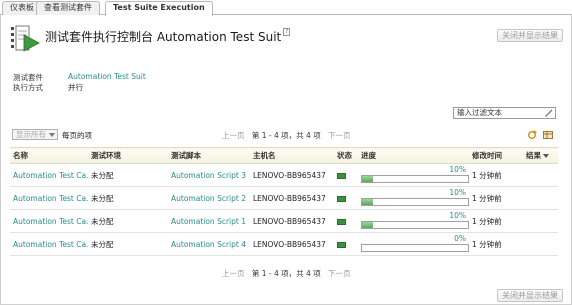 This screenshot has height=305, width=572. What do you see at coordinates (209, 198) in the screenshot?
I see `script-link: Automation Script 2` at bounding box center [209, 198].